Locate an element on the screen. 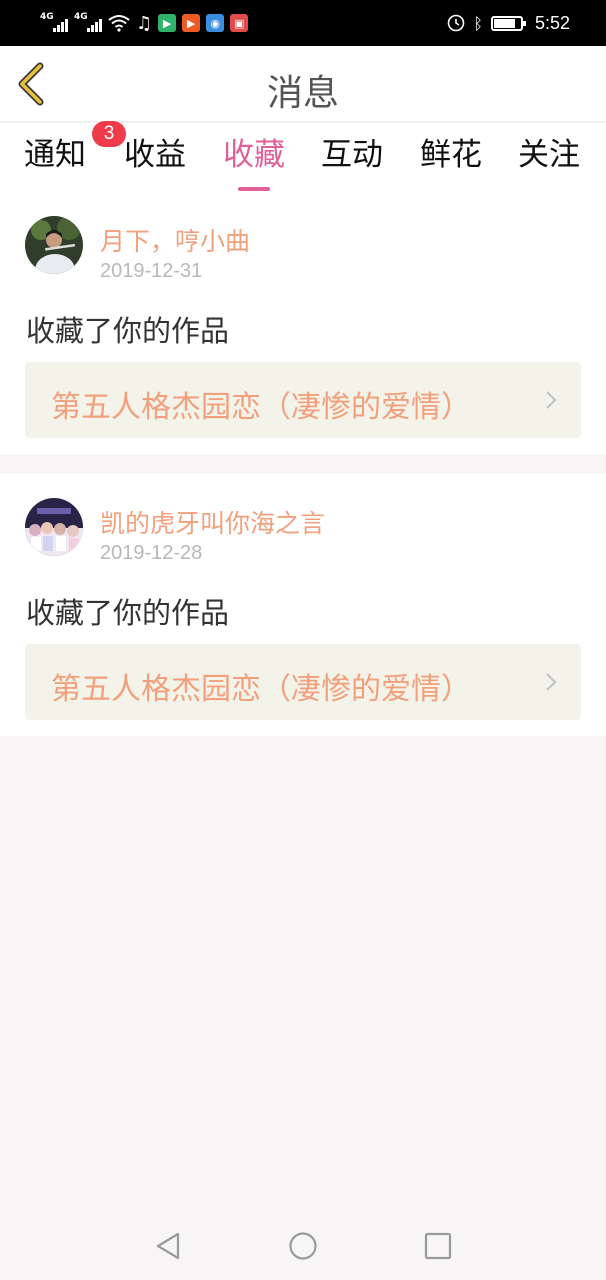  home-circle-icon is located at coordinates (303, 1246).